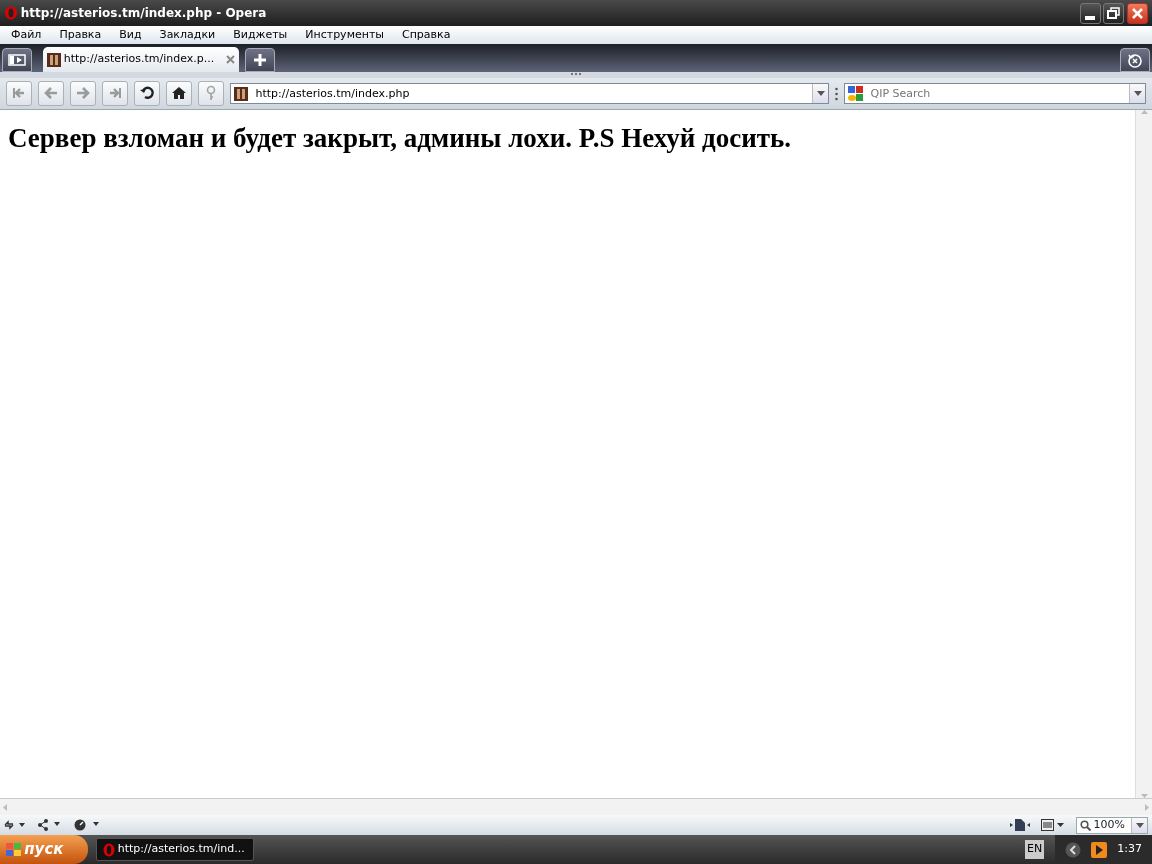  Describe the element at coordinates (26, 35) in the screenshot. I see `menu-item: Файл` at that location.